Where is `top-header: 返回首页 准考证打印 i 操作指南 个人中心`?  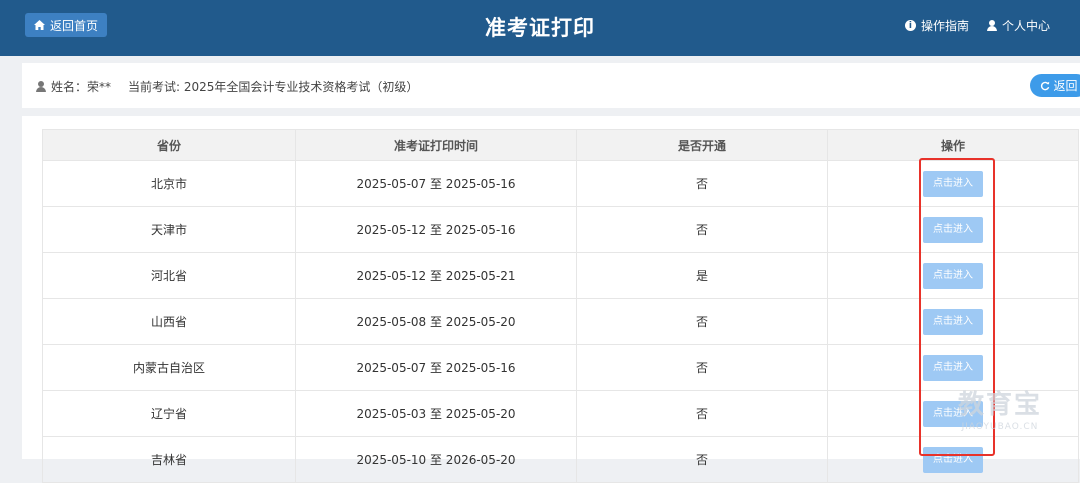
top-header: 返回首页 准考证打印 i 操作指南 个人中心 is located at coordinates (540, 28).